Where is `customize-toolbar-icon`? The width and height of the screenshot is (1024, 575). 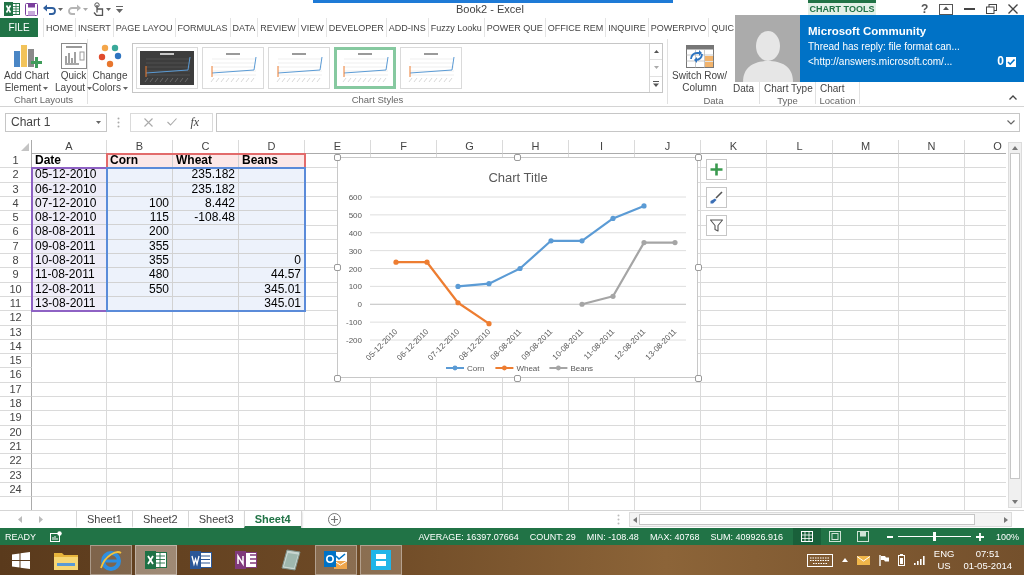 customize-toolbar-icon is located at coordinates (119, 9).